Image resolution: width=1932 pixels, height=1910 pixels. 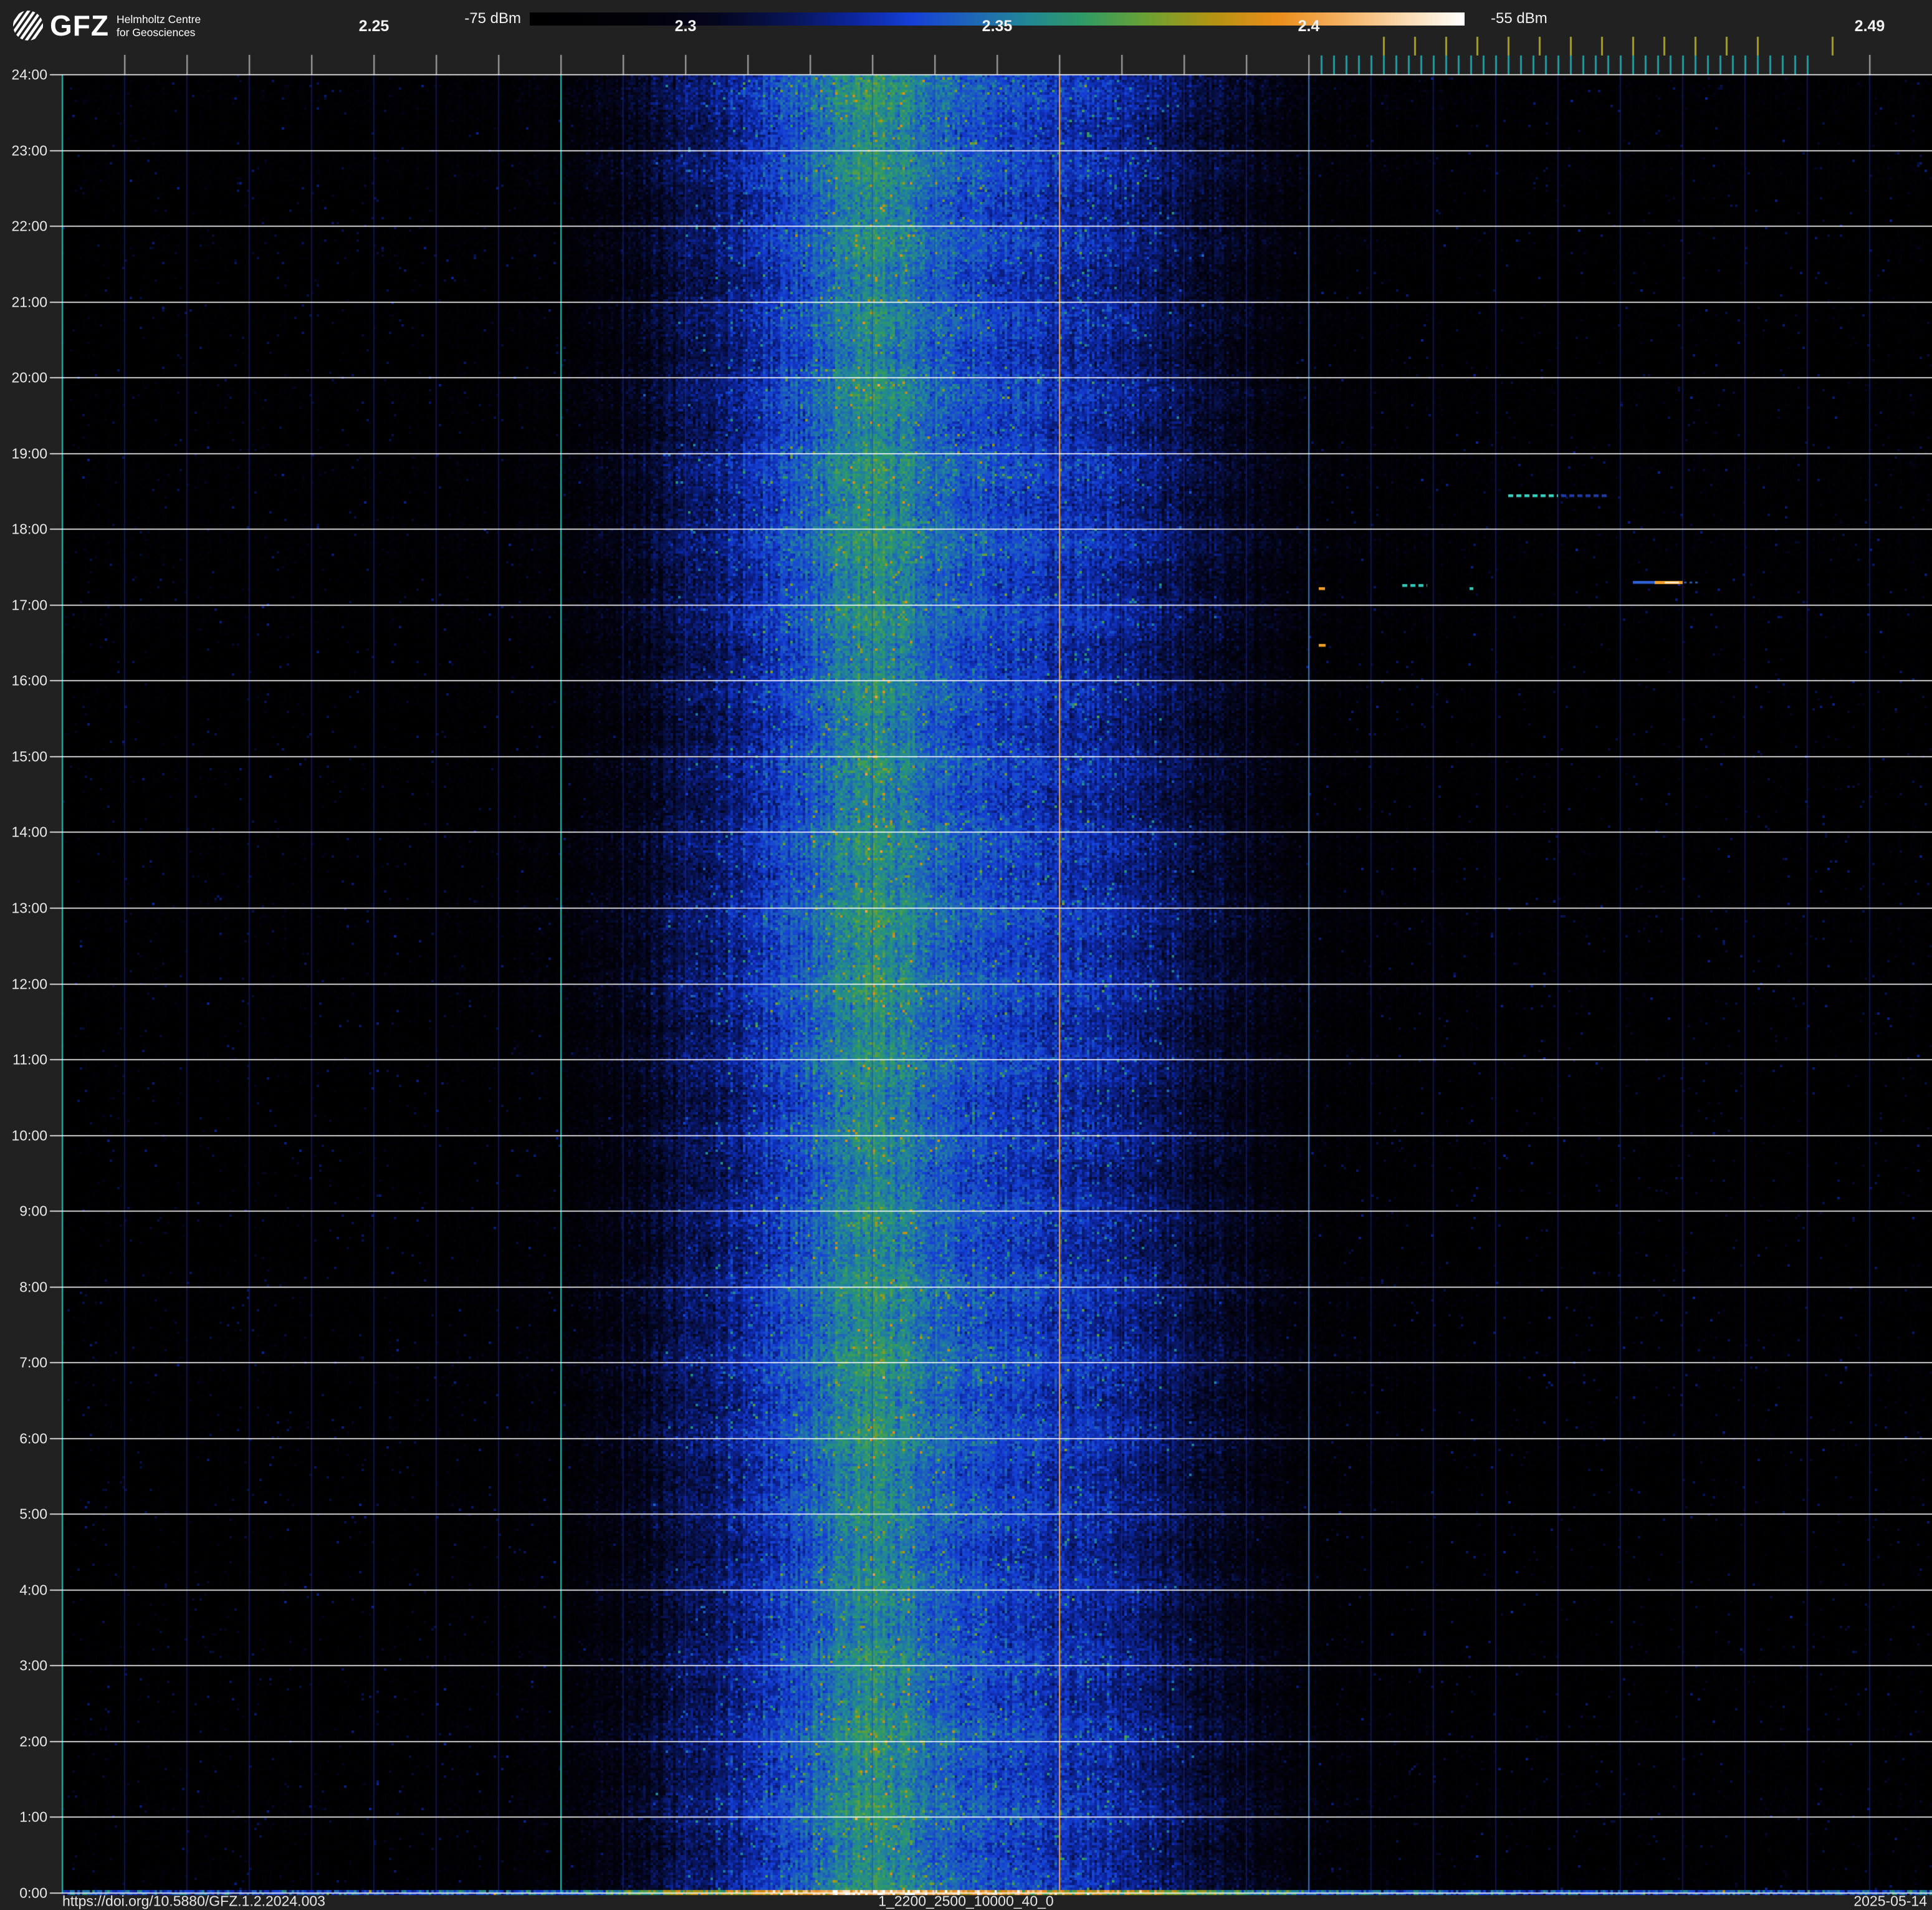 I want to click on time-tick-label: 6:00, so click(x=33, y=1438).